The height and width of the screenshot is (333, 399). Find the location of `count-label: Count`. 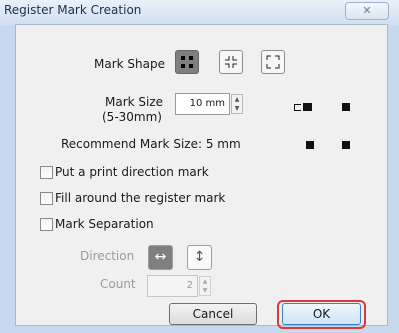

count-label: Count is located at coordinates (118, 284).